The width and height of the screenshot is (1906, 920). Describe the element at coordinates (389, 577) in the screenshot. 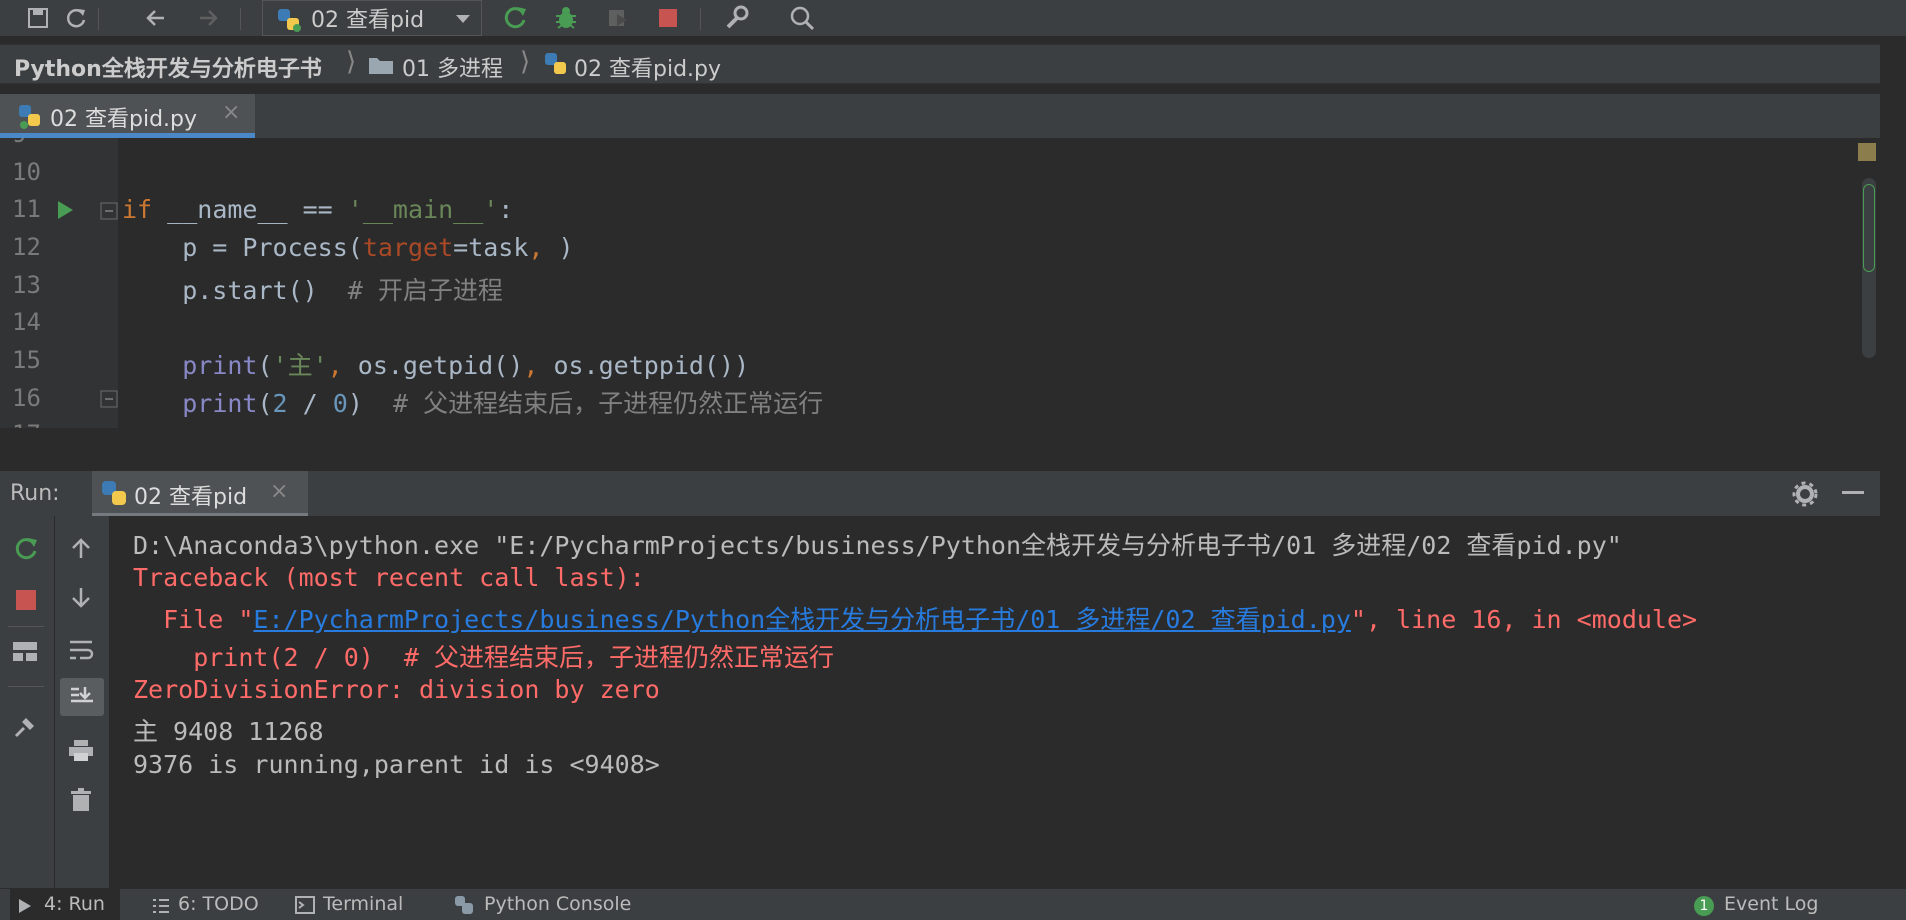

I see `console-line: Traceback (most recent call last):` at that location.